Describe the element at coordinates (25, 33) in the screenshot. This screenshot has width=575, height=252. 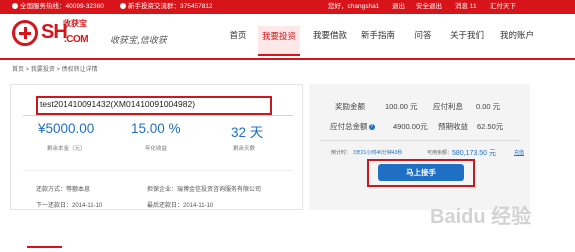
I see `logo-icon` at that location.